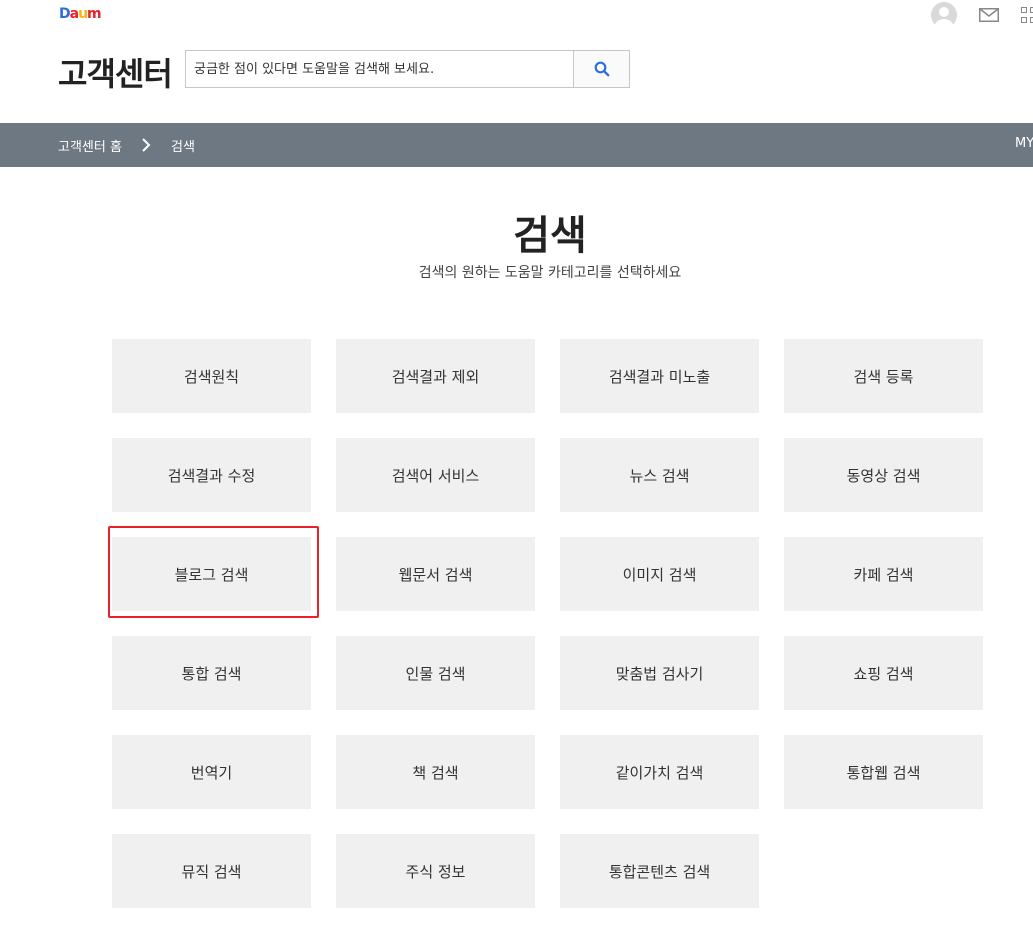  I want to click on category-tile: 책 검색, so click(435, 772).